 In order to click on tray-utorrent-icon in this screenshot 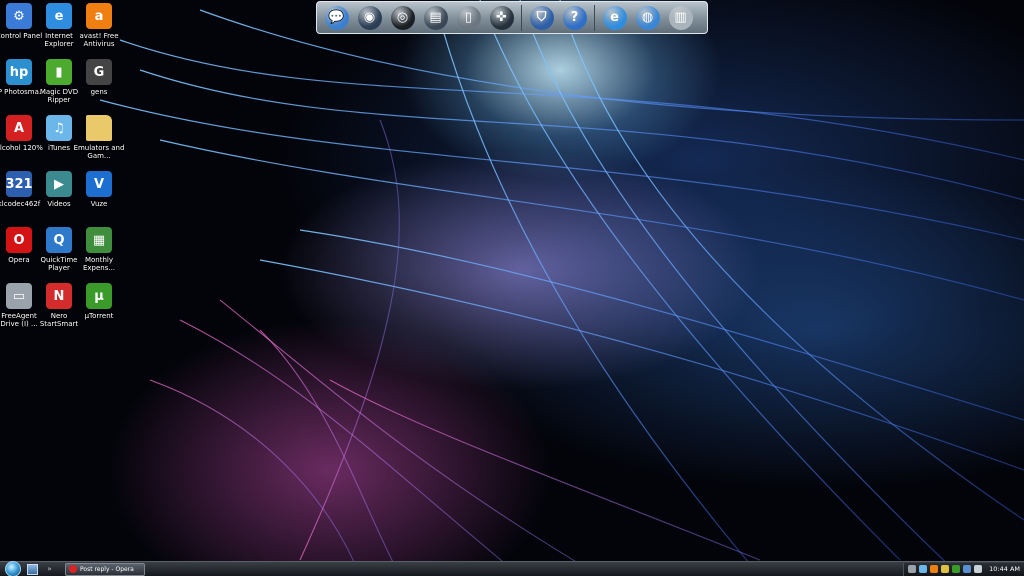, I will do `click(956, 569)`.